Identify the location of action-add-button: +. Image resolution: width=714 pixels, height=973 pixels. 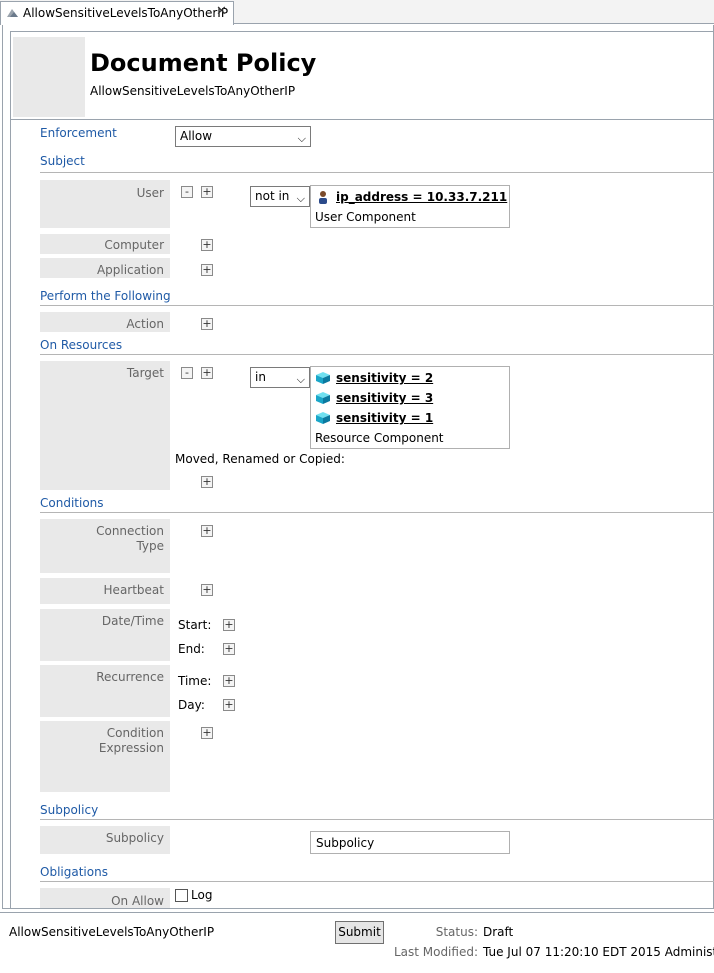
(207, 324).